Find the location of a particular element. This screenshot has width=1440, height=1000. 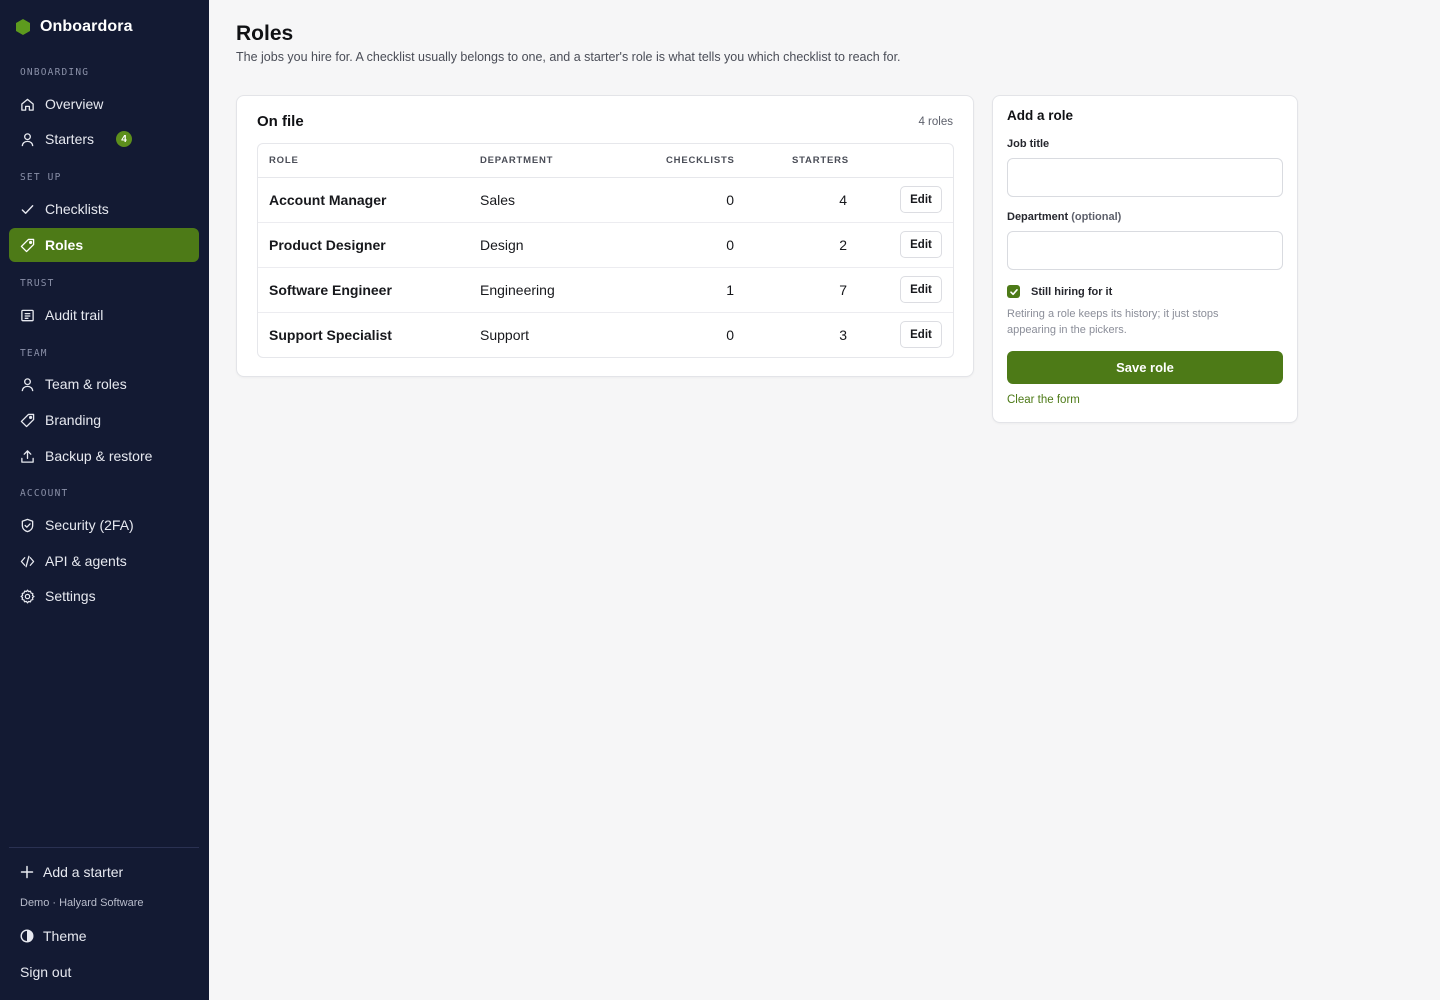

clear-form-link: Clear the form is located at coordinates (1043, 400).